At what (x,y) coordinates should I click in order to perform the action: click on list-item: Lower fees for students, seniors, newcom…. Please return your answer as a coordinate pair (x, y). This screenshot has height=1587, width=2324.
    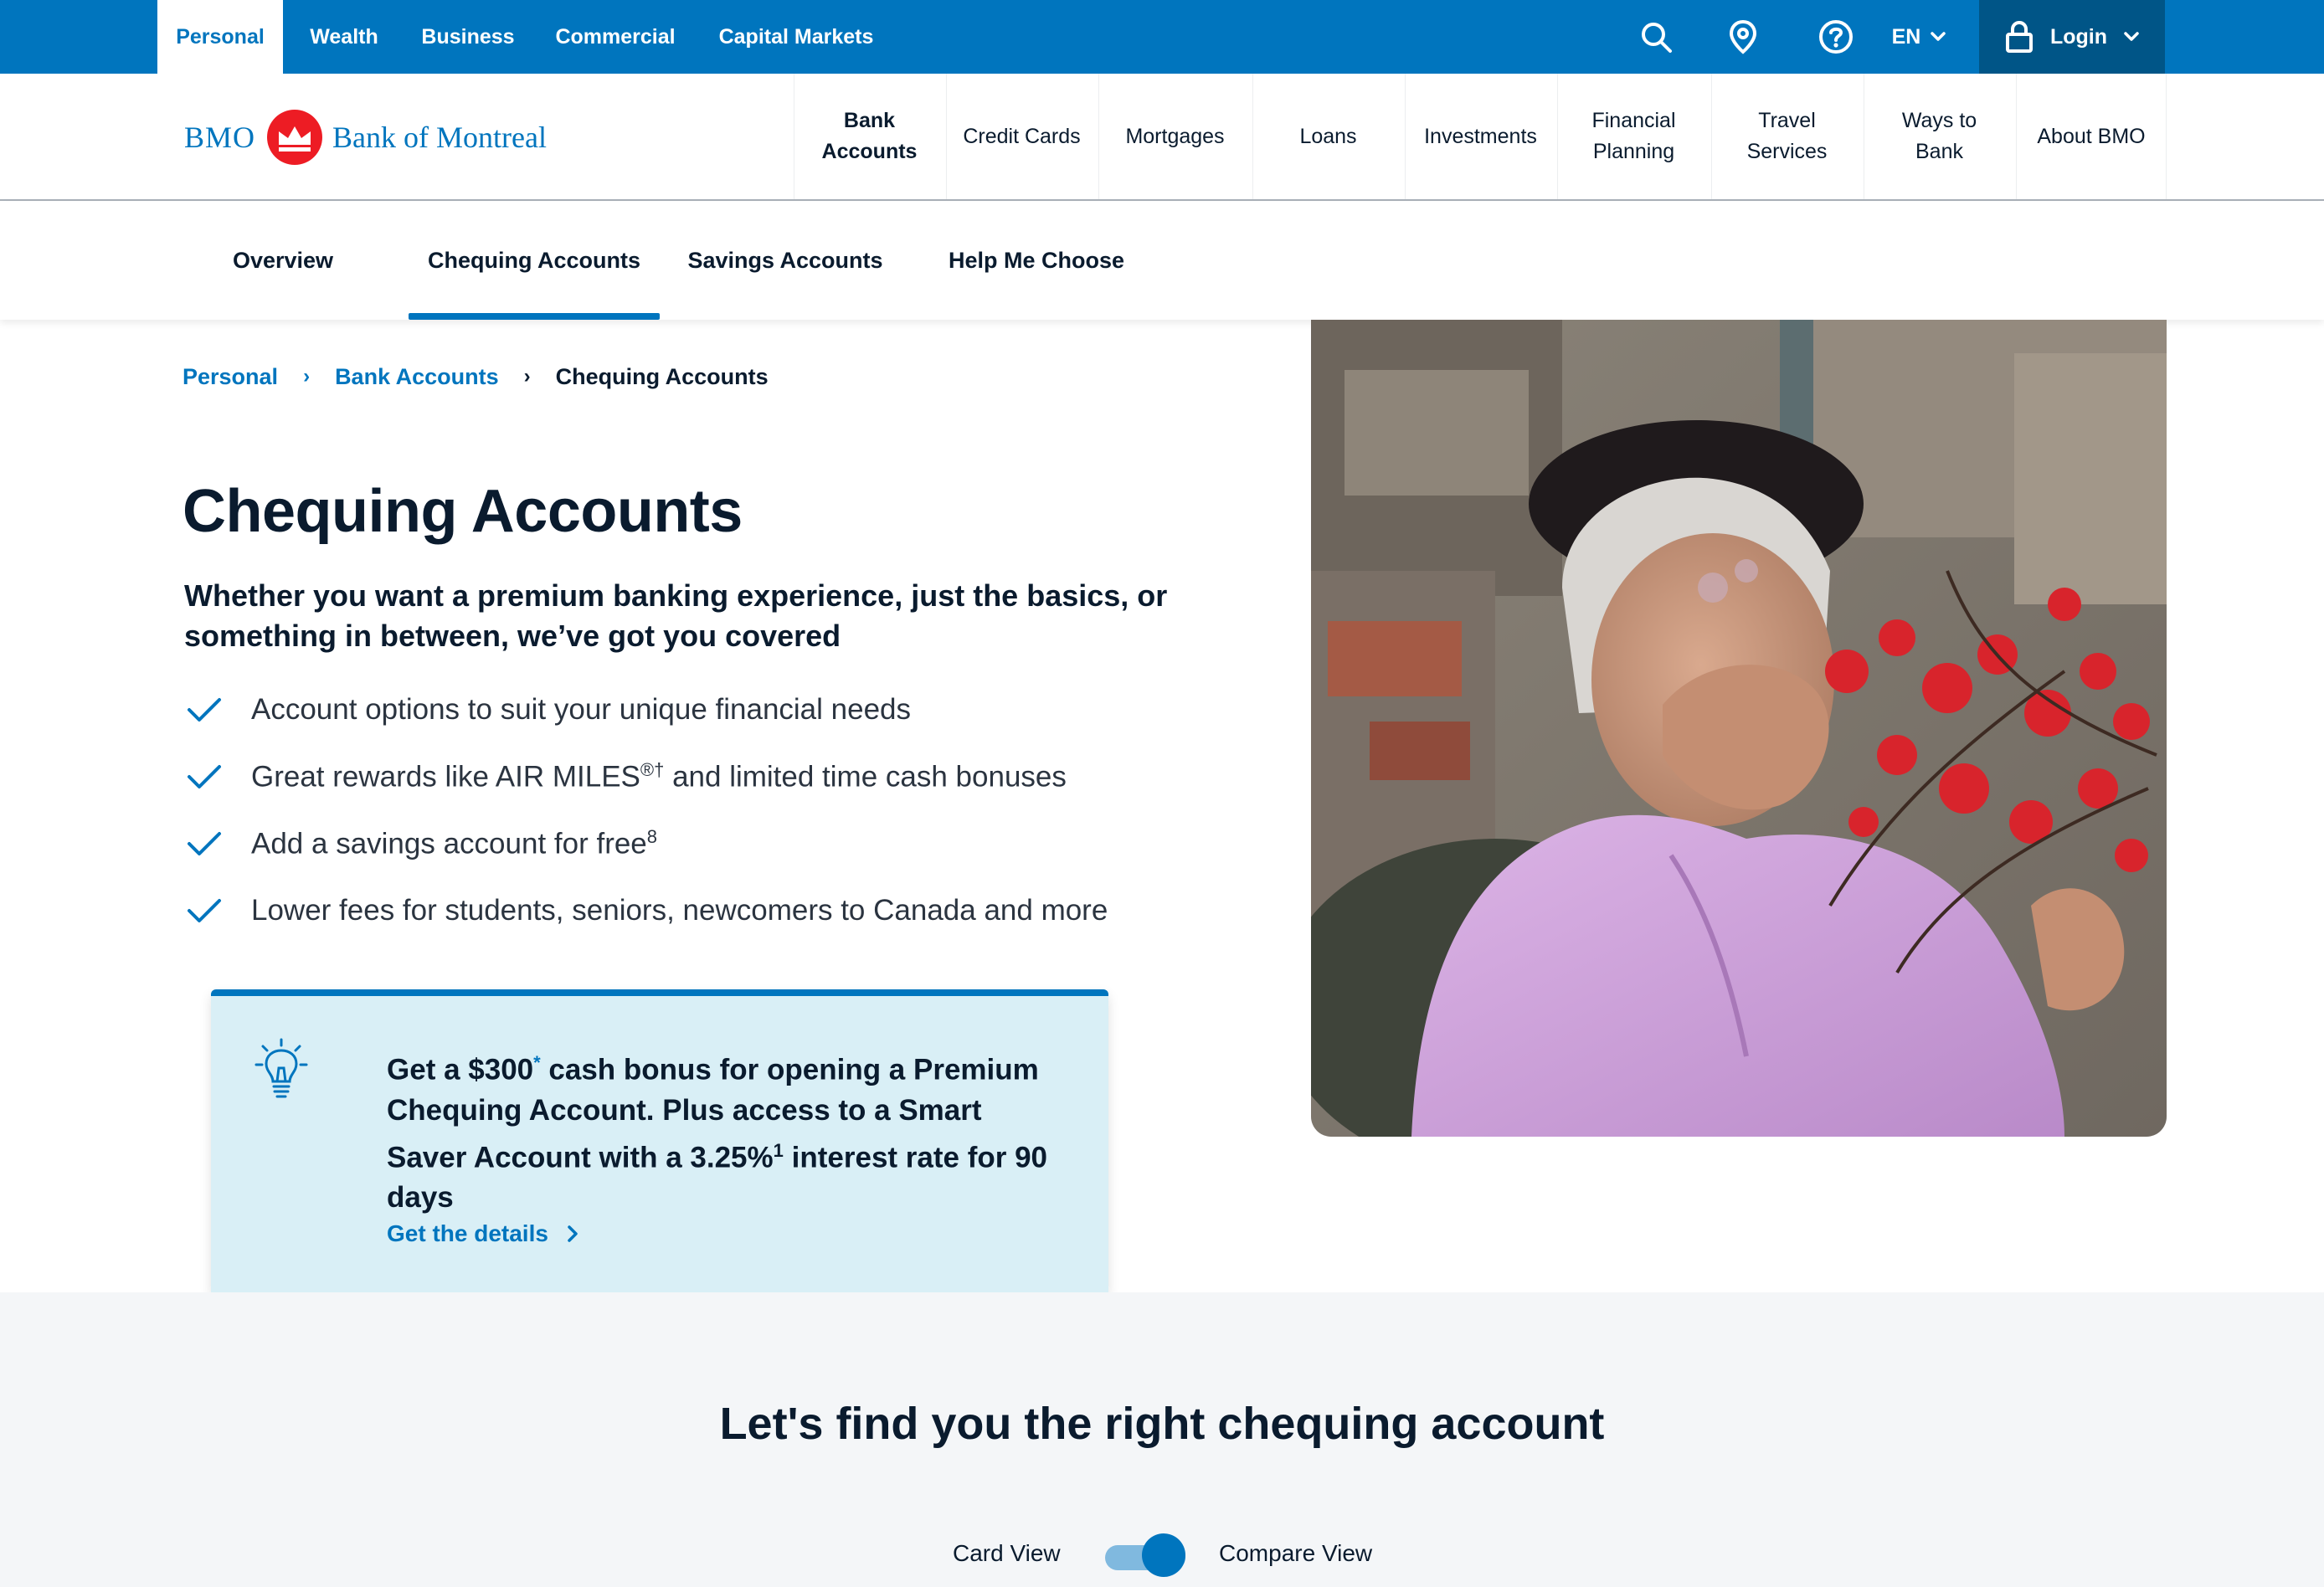
    Looking at the image, I should click on (646, 910).